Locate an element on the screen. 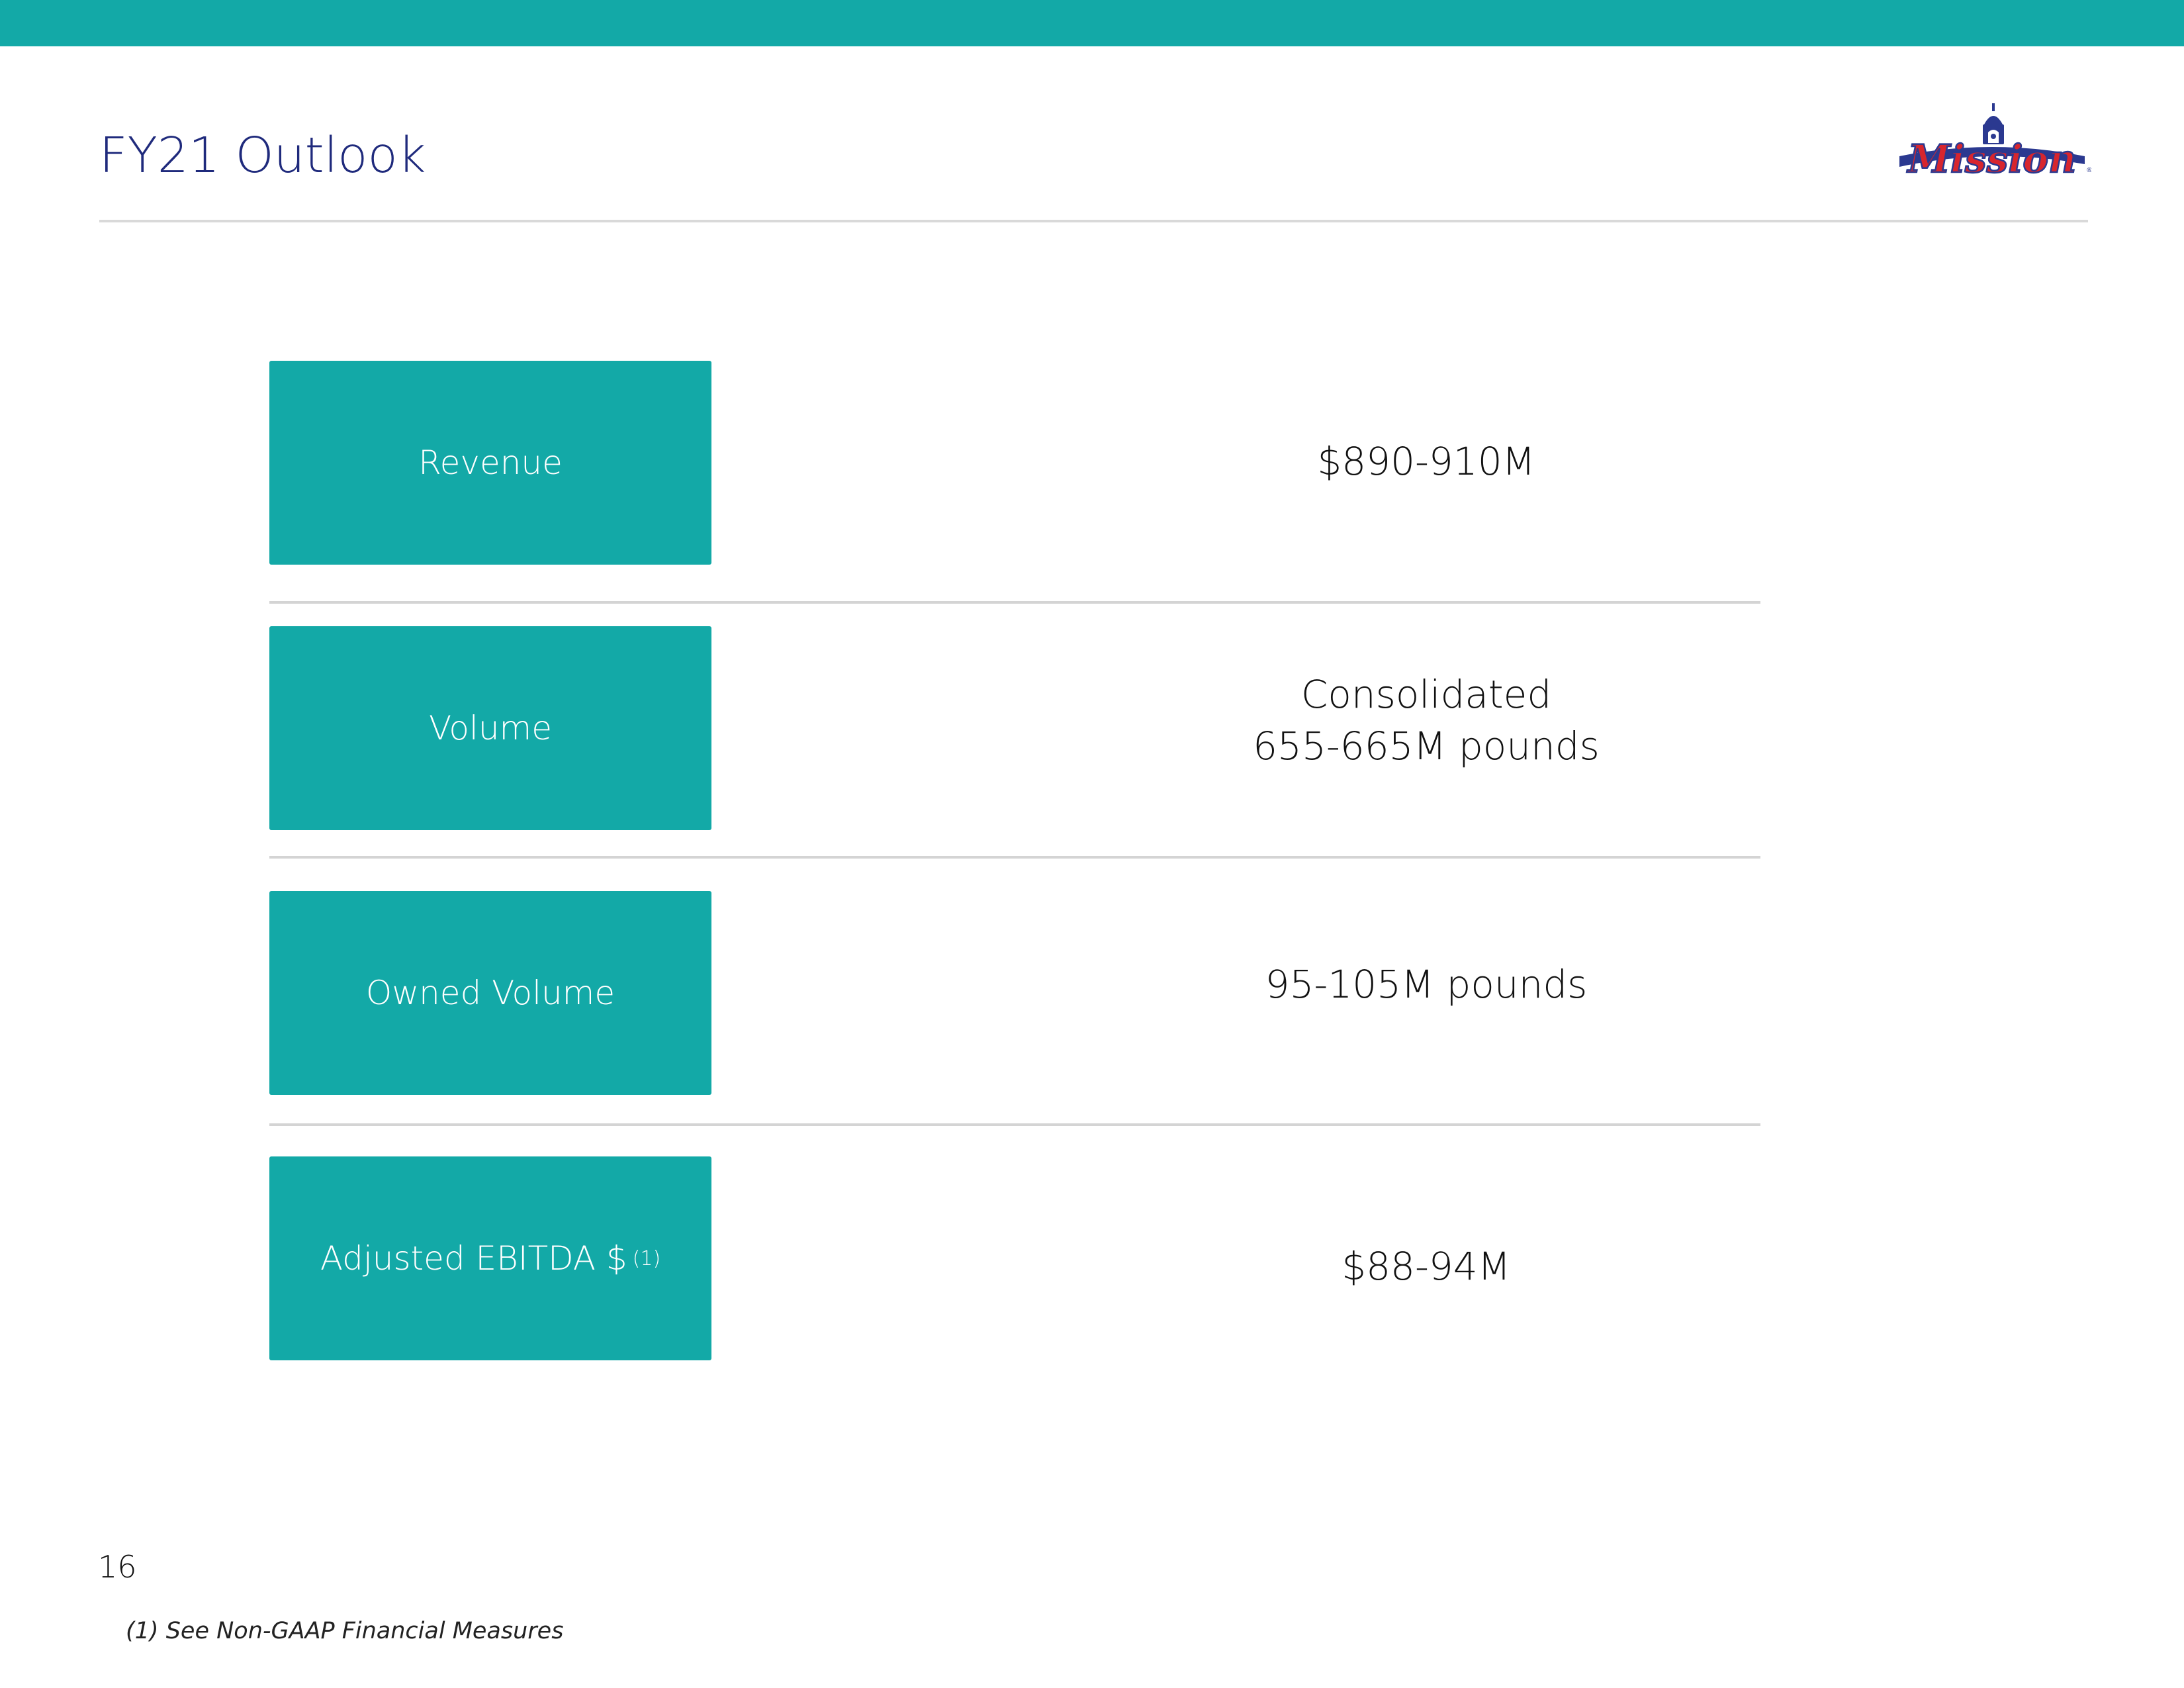 This screenshot has width=2184, height=1688. volume-label-box: Volume is located at coordinates (490, 728).